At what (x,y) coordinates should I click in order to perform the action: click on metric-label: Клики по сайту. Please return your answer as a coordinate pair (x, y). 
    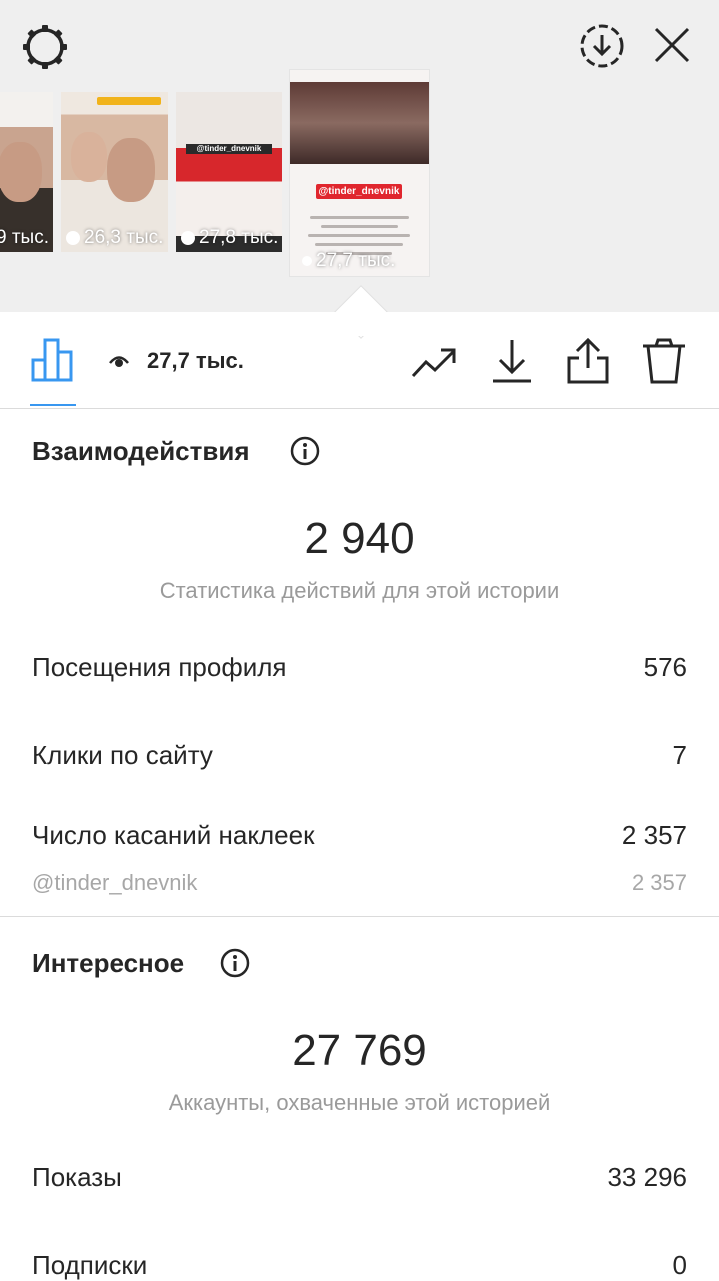
    Looking at the image, I should click on (122, 755).